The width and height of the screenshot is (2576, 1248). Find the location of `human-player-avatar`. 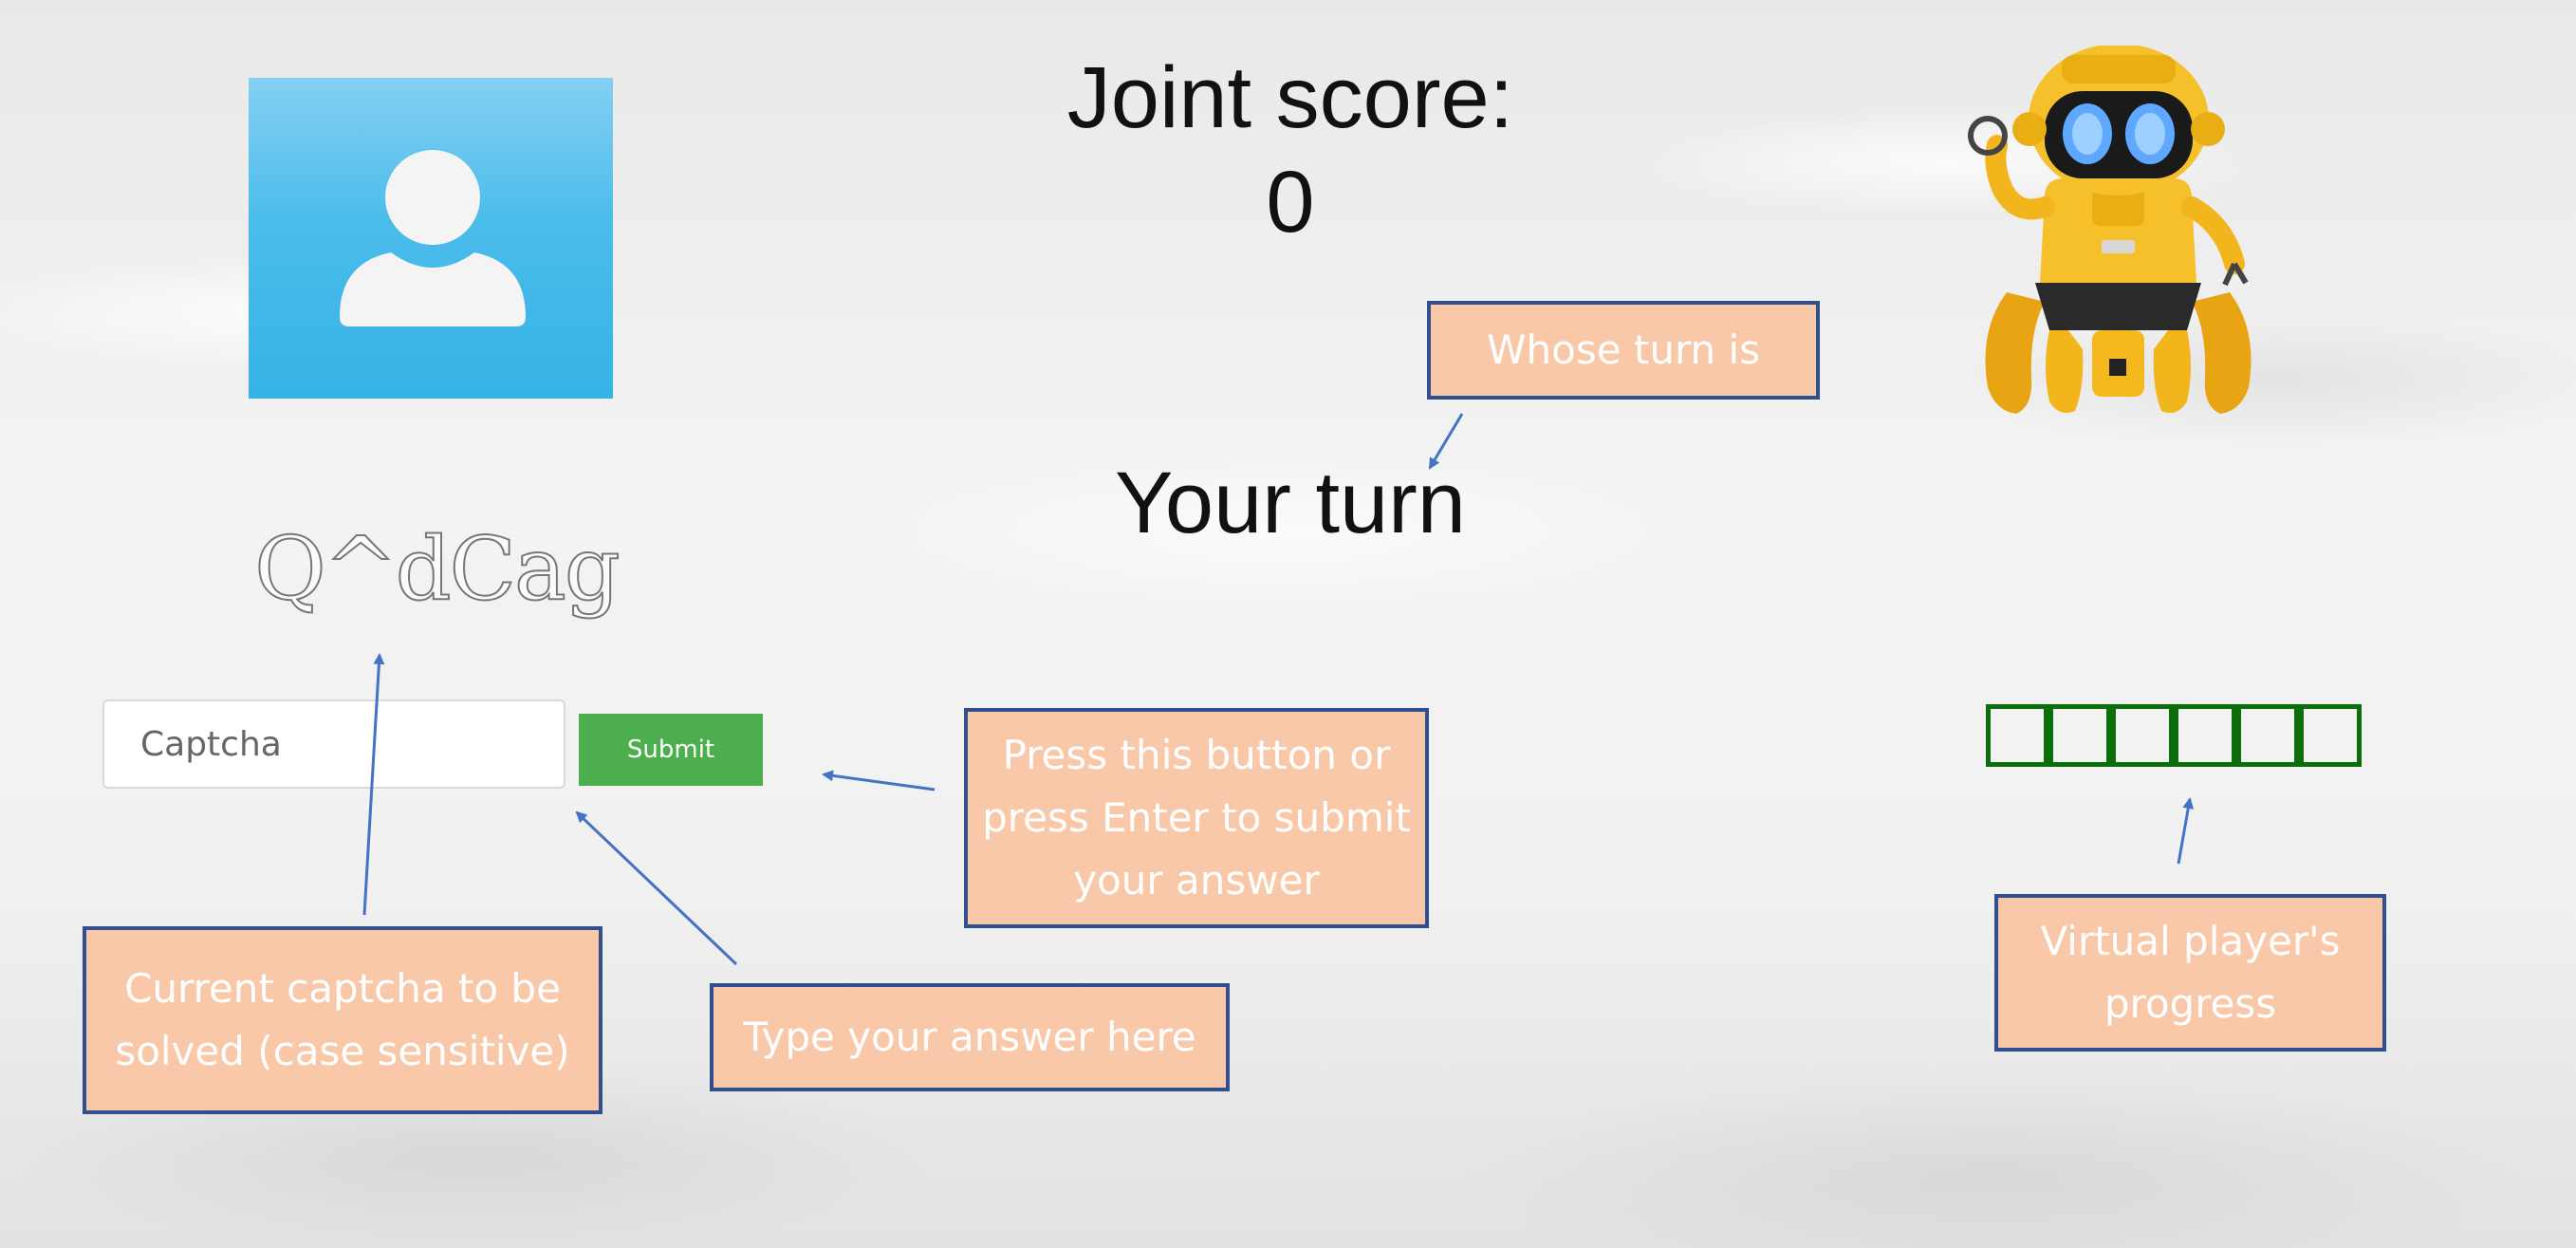

human-player-avatar is located at coordinates (431, 238).